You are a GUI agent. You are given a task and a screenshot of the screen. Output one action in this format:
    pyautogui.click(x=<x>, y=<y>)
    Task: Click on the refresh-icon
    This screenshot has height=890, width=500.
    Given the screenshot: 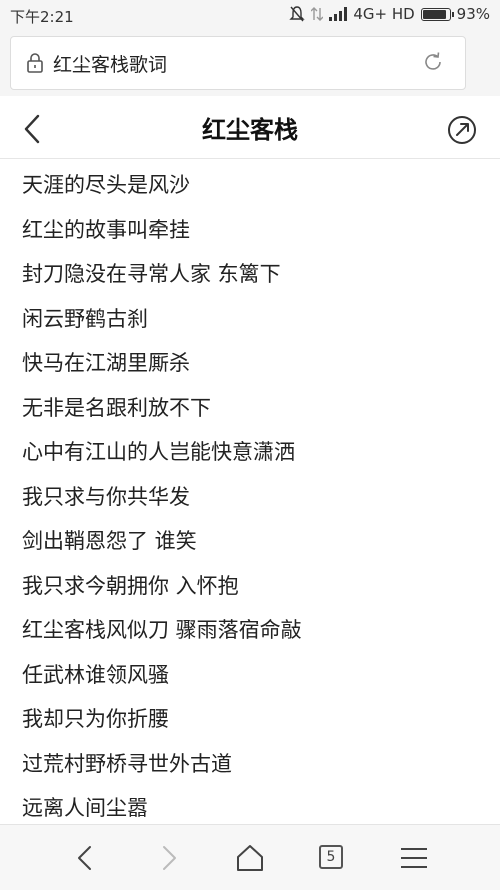 What is the action you would take?
    pyautogui.click(x=433, y=62)
    